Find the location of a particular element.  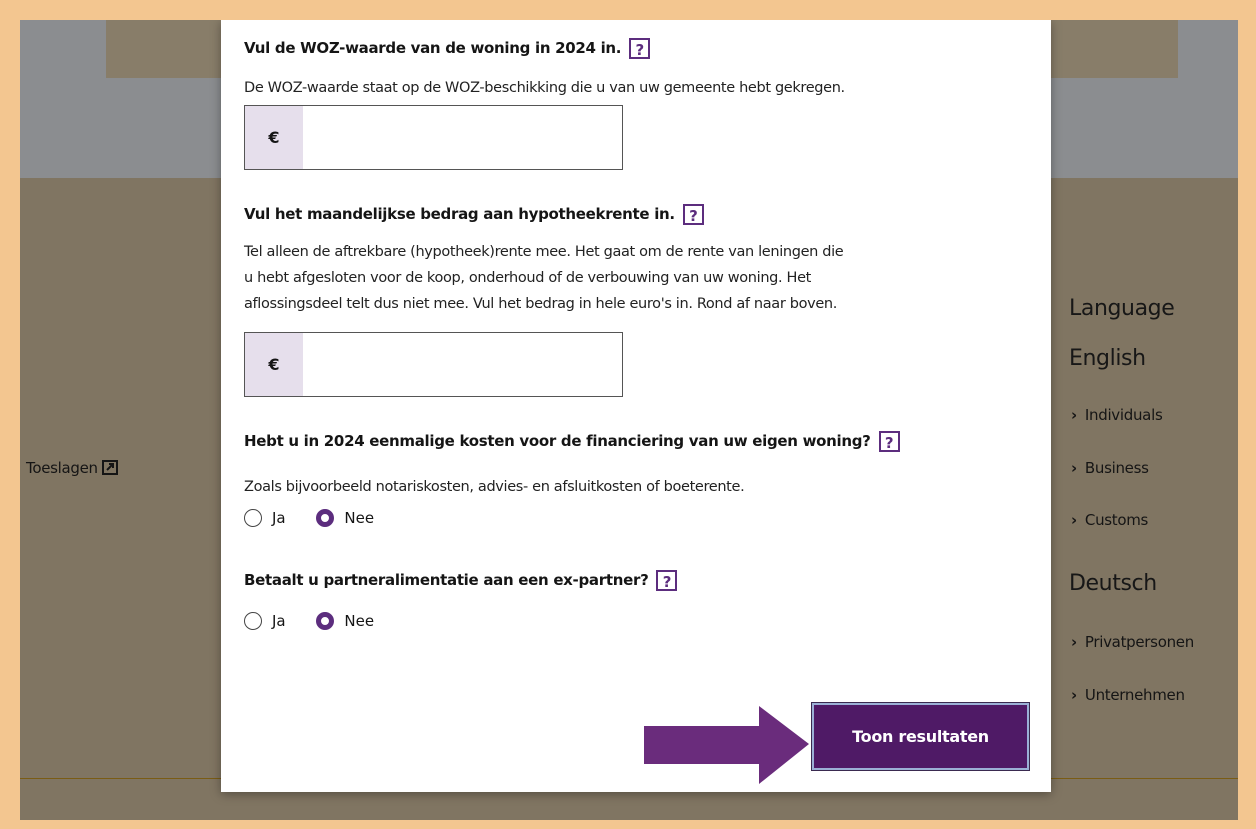

toeslagen-link: Toeslagen is located at coordinates (72, 469).